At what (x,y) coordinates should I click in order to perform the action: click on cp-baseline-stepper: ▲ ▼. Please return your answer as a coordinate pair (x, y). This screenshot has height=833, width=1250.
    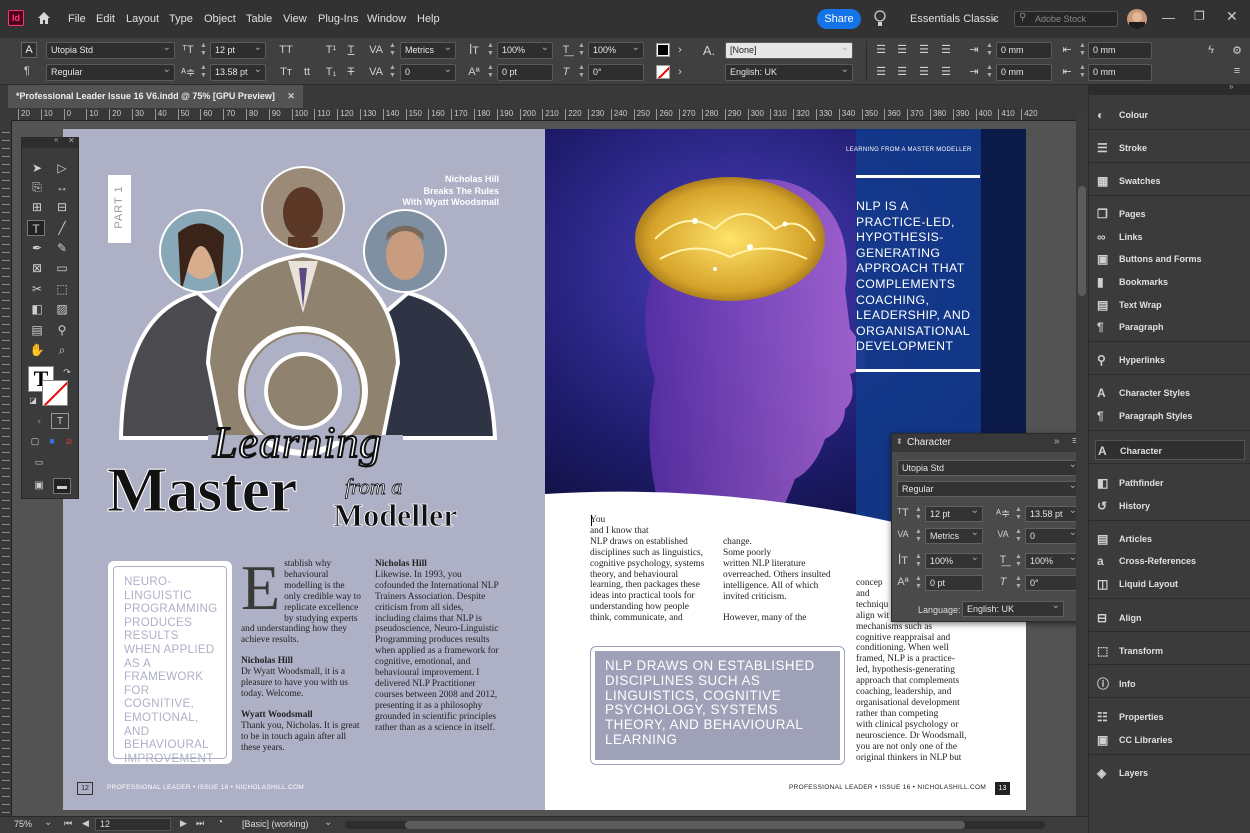
    Looking at the image, I should click on (918, 583).